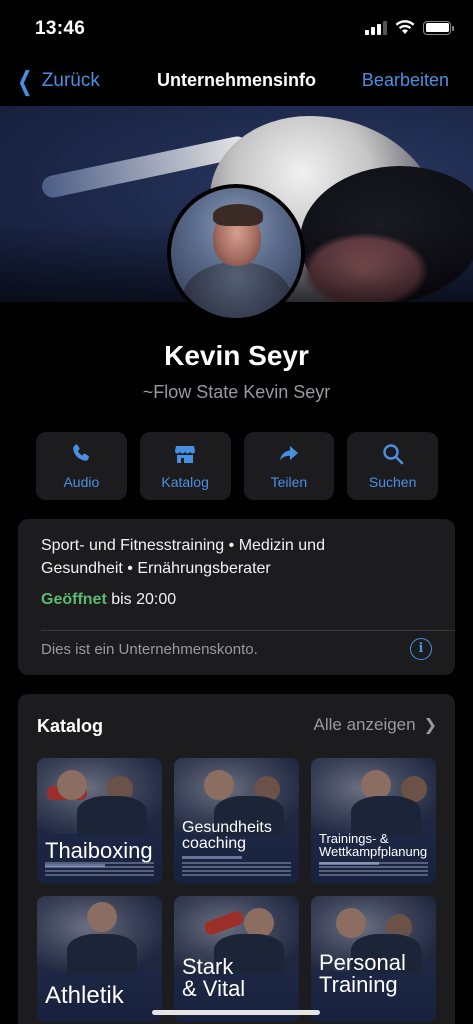 This screenshot has height=1024, width=473. I want to click on catalog-title: Katalog, so click(70, 726).